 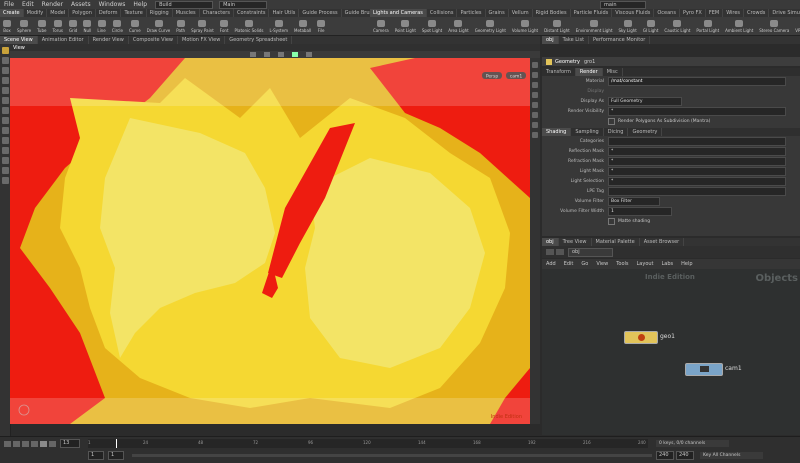 What do you see at coordinates (398, 13) in the screenshot?
I see `shelf-tab-lights-and-cameras: Lights and Cameras` at bounding box center [398, 13].